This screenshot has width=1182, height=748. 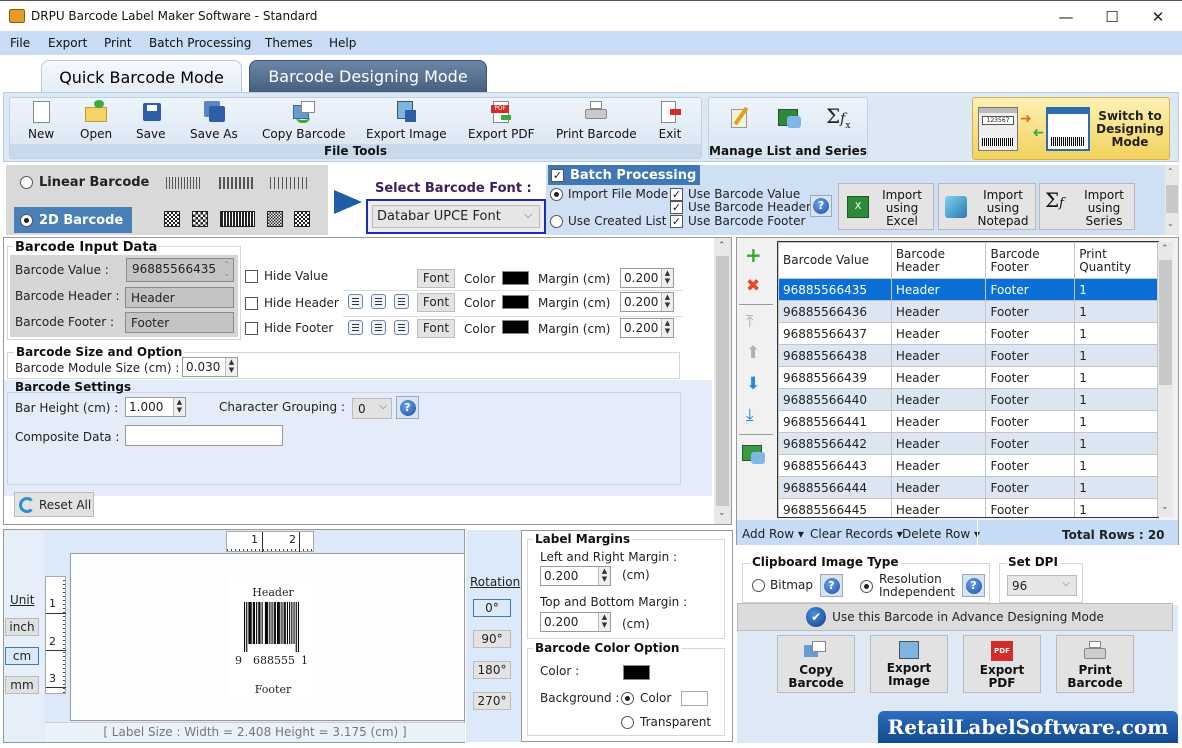 What do you see at coordinates (436, 278) in the screenshot?
I see `value-font-button: Font` at bounding box center [436, 278].